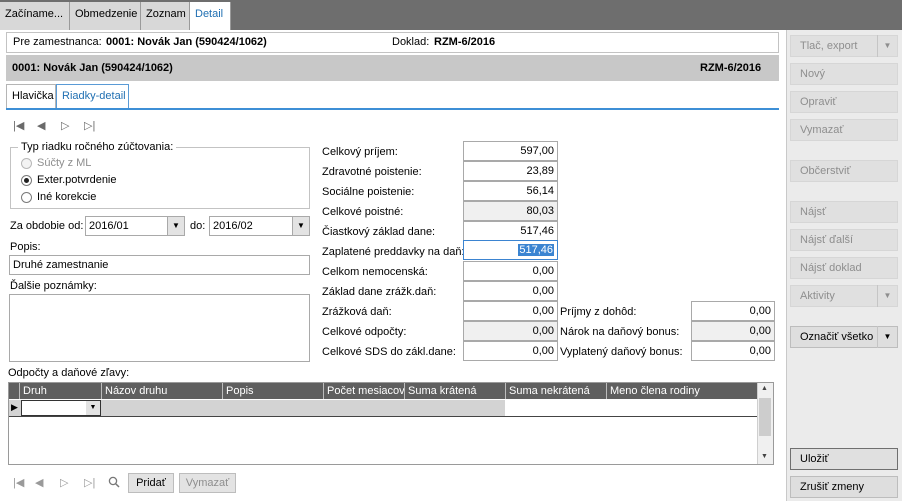 This screenshot has width=902, height=501. Describe the element at coordinates (764, 456) in the screenshot. I see `scroll-down-icon: ▼` at that location.